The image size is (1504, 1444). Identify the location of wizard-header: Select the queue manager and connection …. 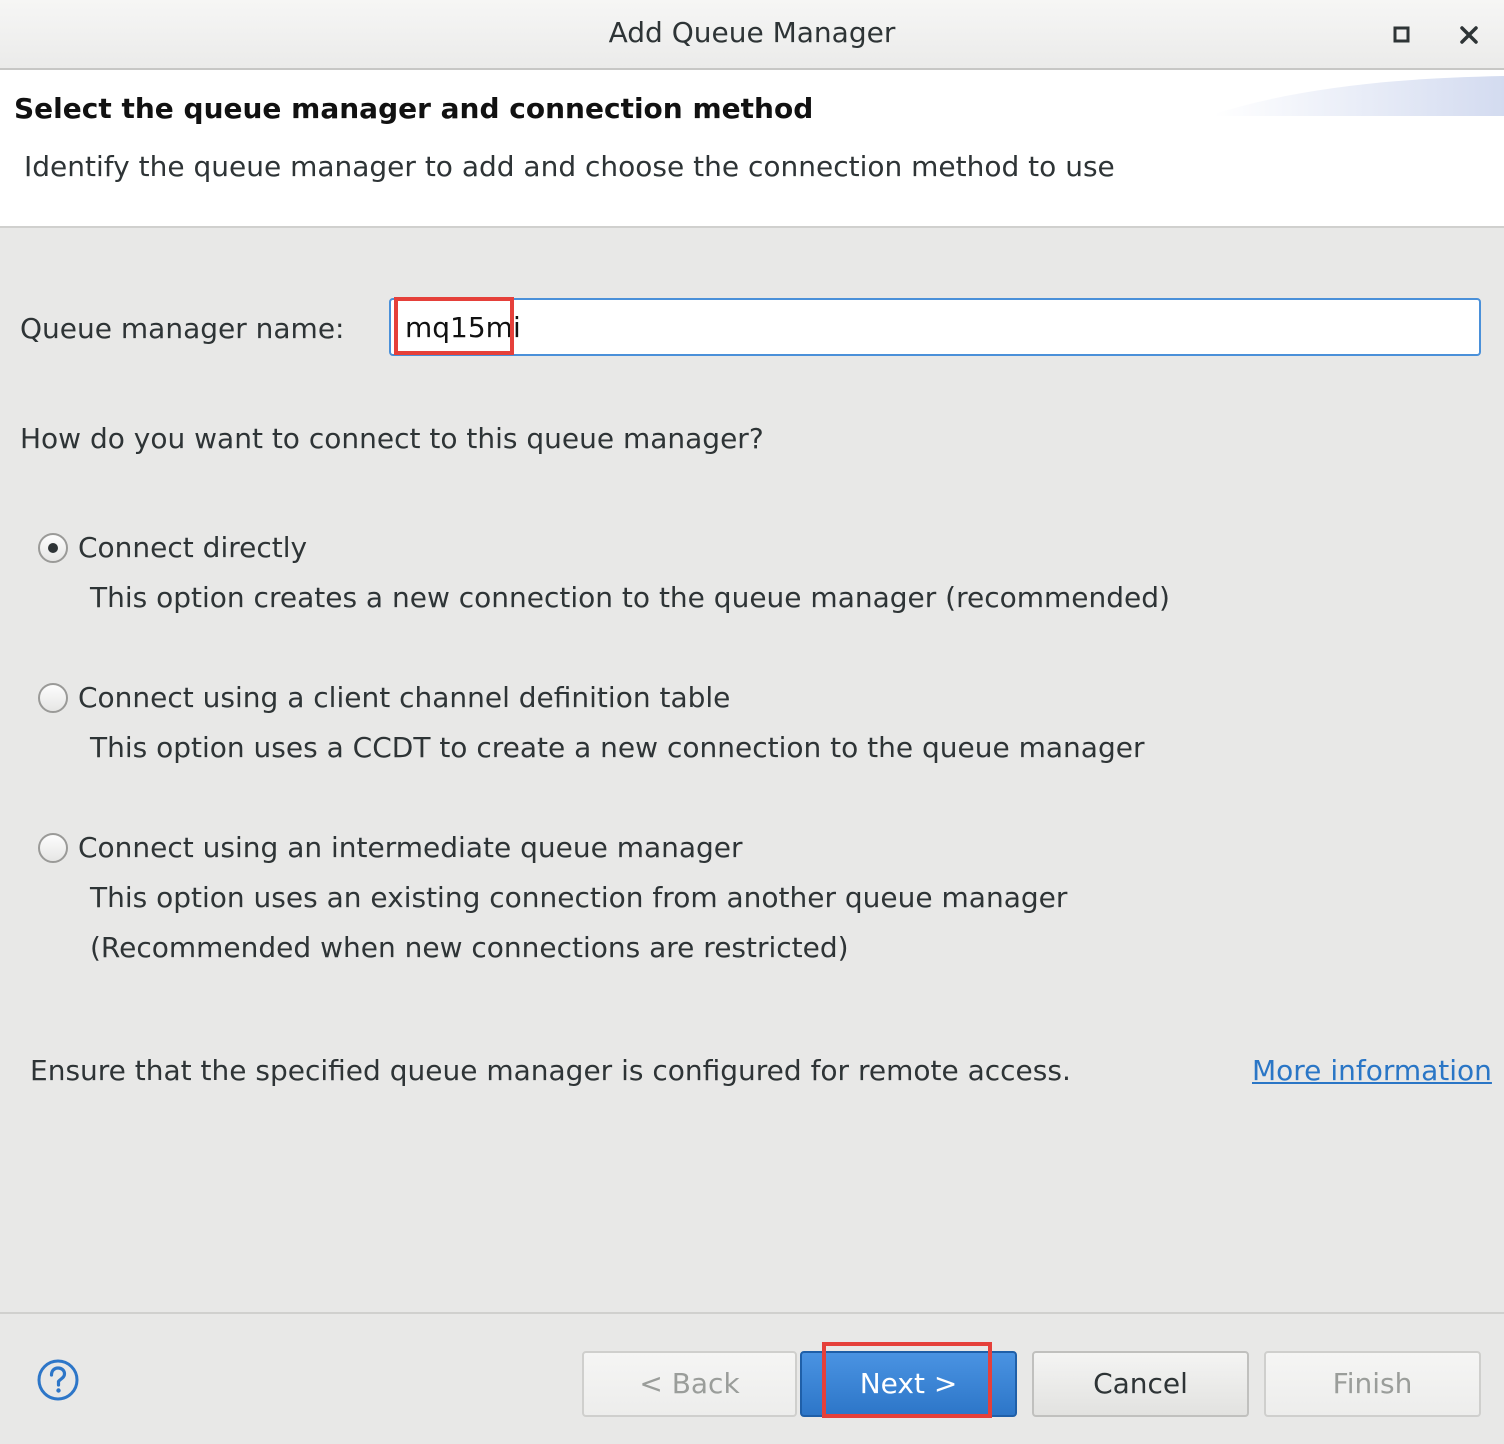
(752, 149).